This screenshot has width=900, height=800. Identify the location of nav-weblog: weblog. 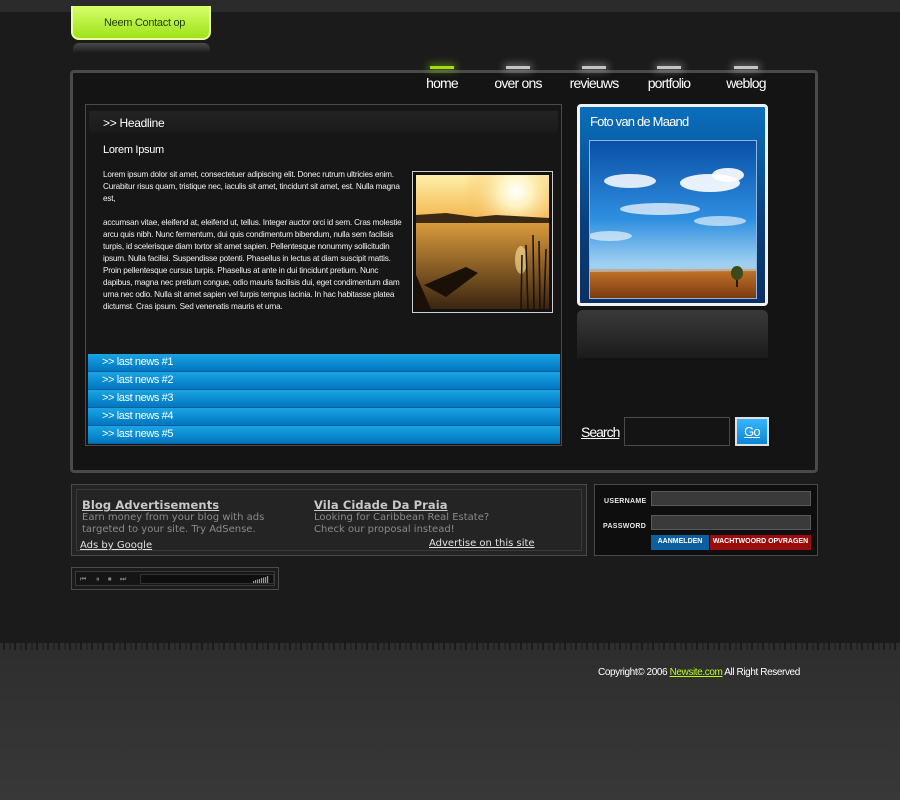
(746, 81).